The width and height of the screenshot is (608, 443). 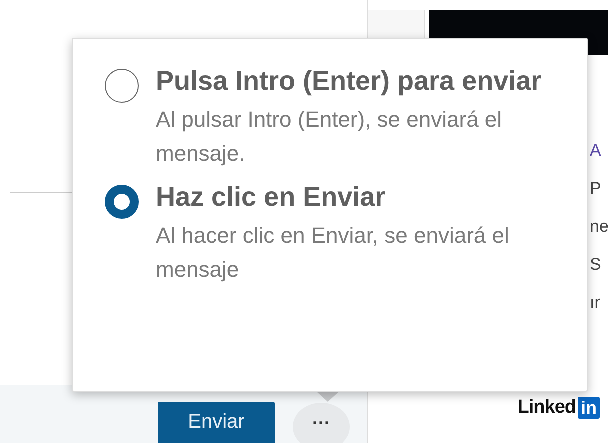 What do you see at coordinates (333, 253) in the screenshot?
I see `option-description: Al hacer clic en Enviar, se enviará el mensaje` at bounding box center [333, 253].